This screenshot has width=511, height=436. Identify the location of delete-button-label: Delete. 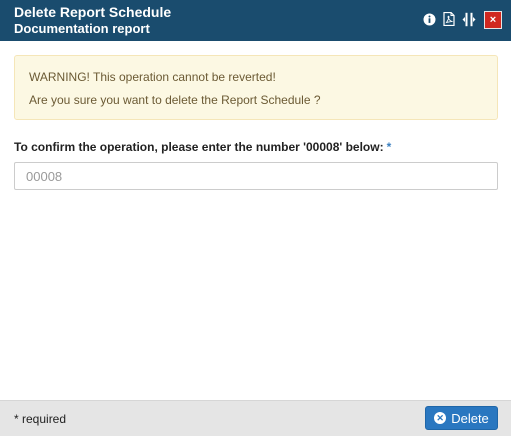
(470, 418).